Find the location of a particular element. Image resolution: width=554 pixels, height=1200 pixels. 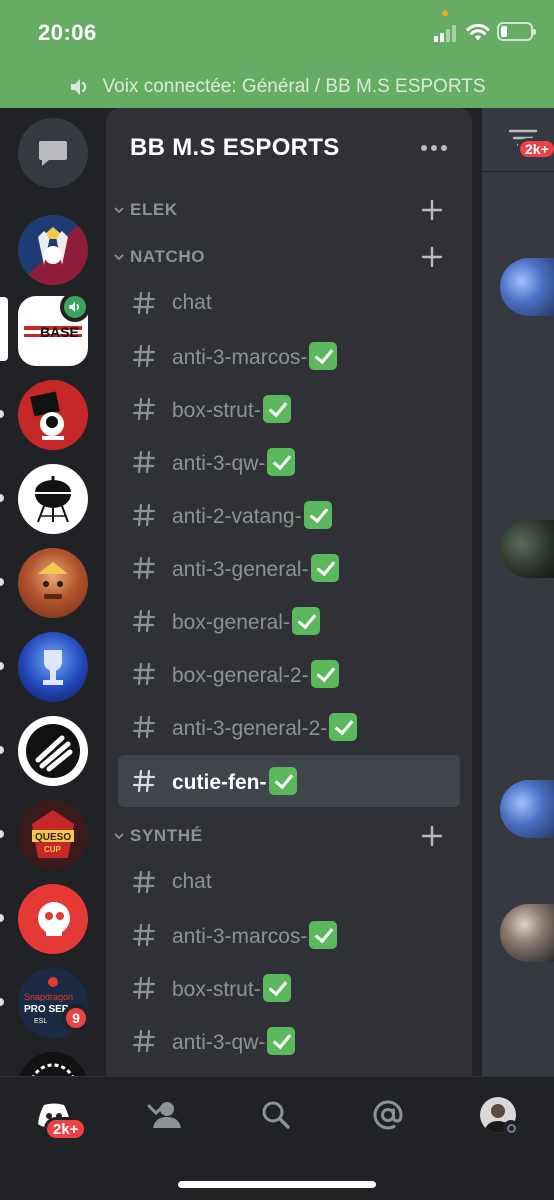

guild-ms-esports is located at coordinates (53, 415).